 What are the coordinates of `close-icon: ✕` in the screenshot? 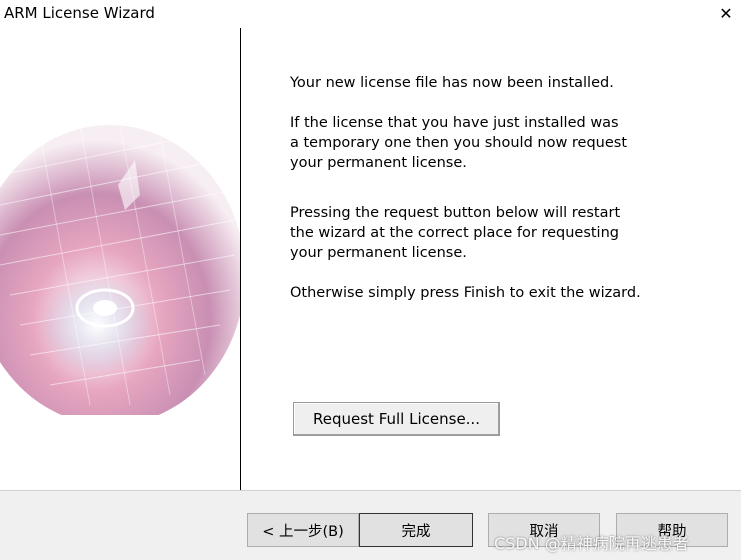 It's located at (726, 13).